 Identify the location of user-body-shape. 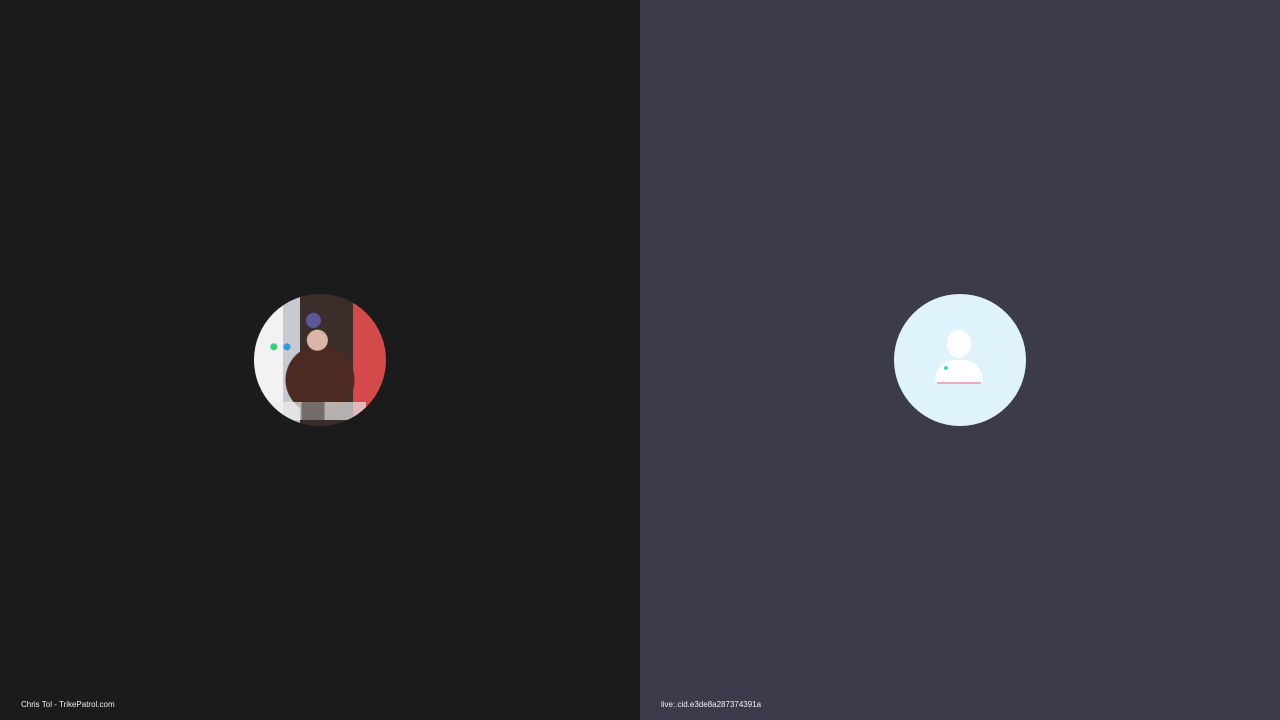
(959, 372).